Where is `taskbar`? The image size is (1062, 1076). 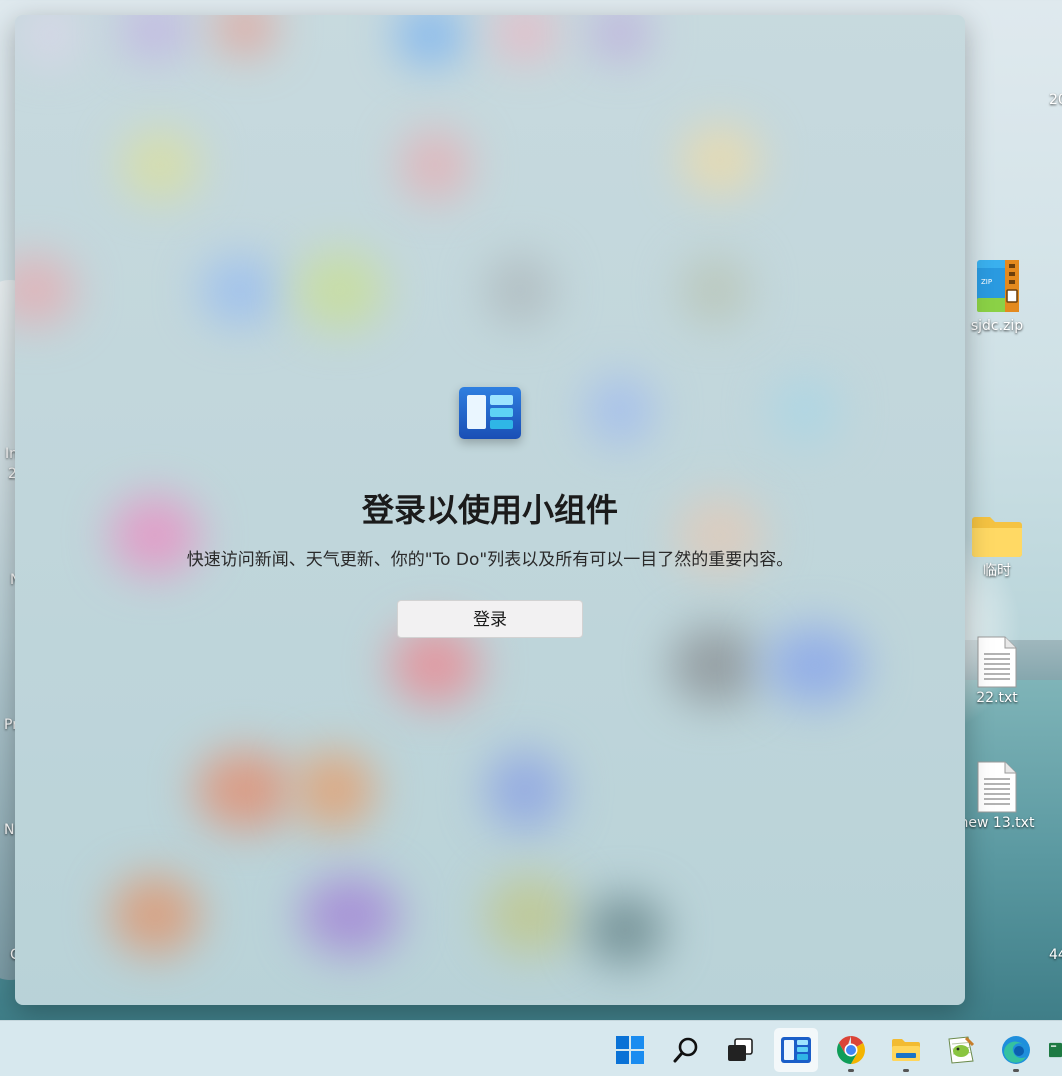
taskbar is located at coordinates (531, 1048).